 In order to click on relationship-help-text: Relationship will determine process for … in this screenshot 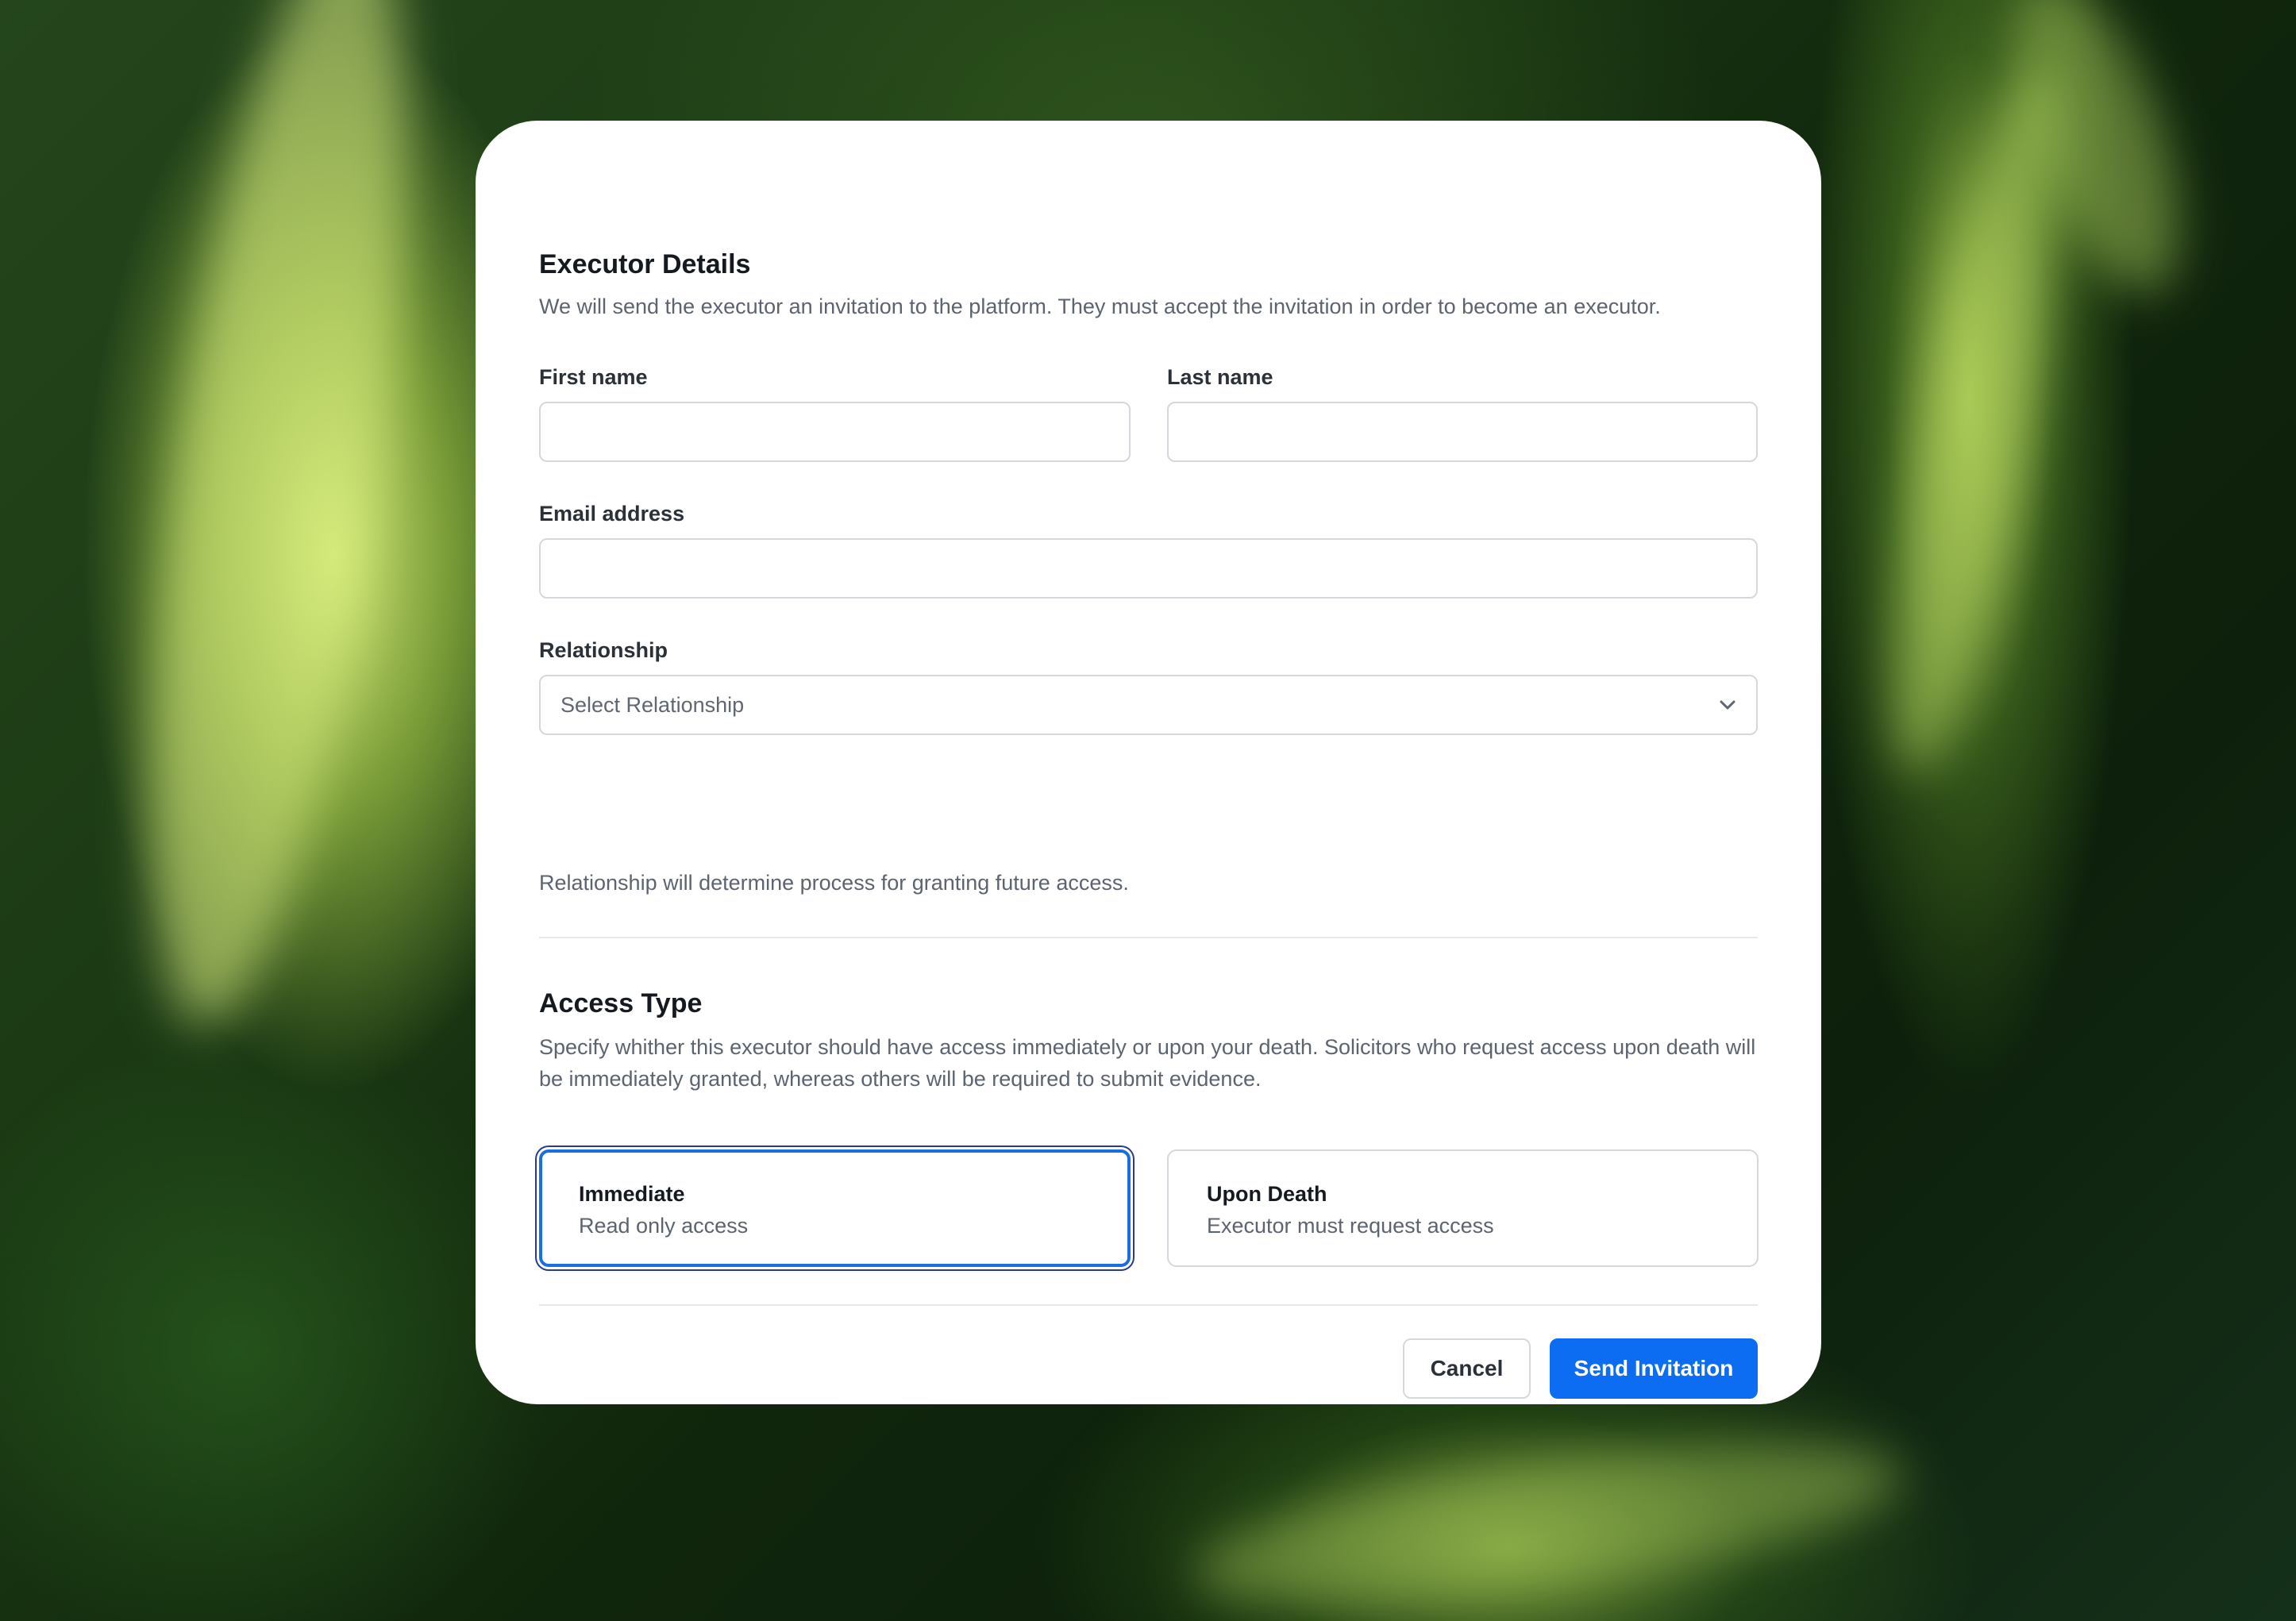, I will do `click(834, 883)`.